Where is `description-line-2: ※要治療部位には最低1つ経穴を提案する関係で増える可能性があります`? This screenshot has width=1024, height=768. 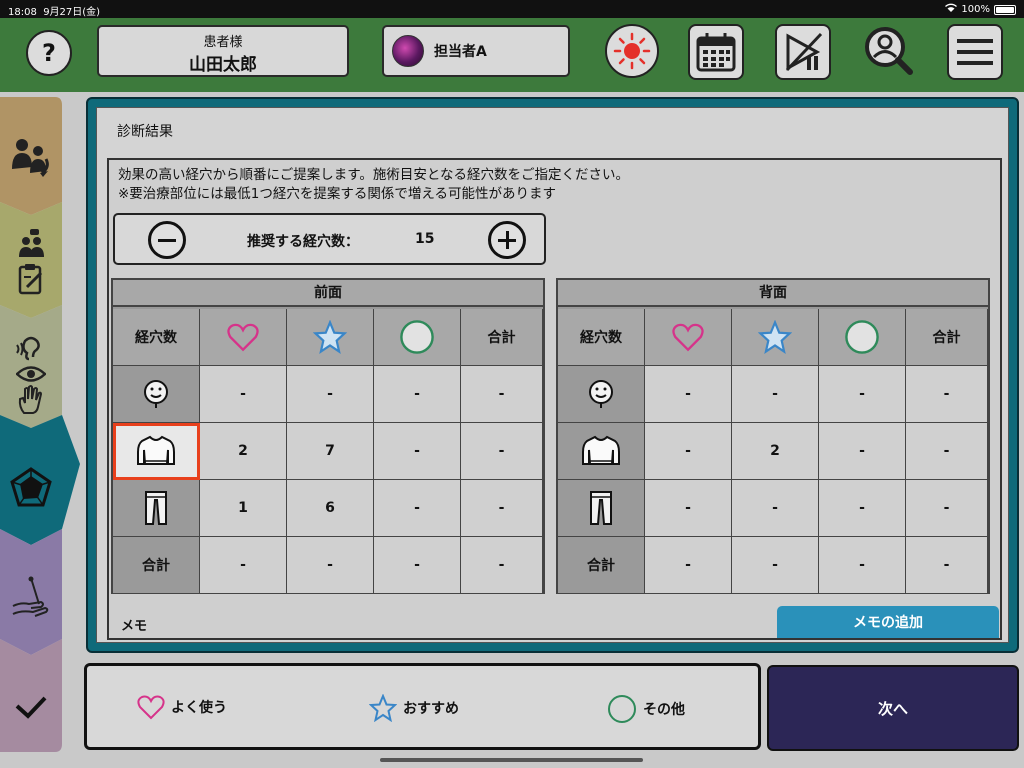
description-line-2: ※要治療部位には最低1つ経穴を提案する関係で増える可能性があります is located at coordinates (337, 194).